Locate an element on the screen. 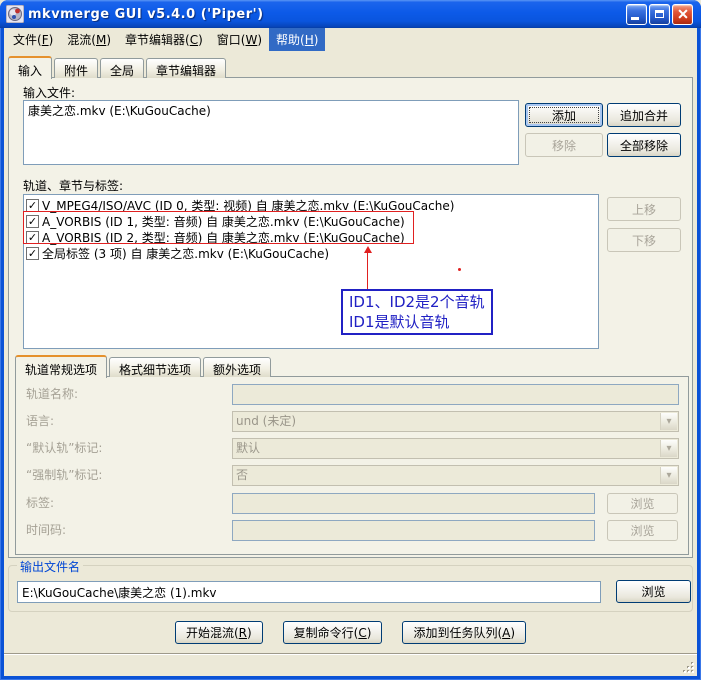 The width and height of the screenshot is (701, 680). annotation-dot is located at coordinates (459, 269).